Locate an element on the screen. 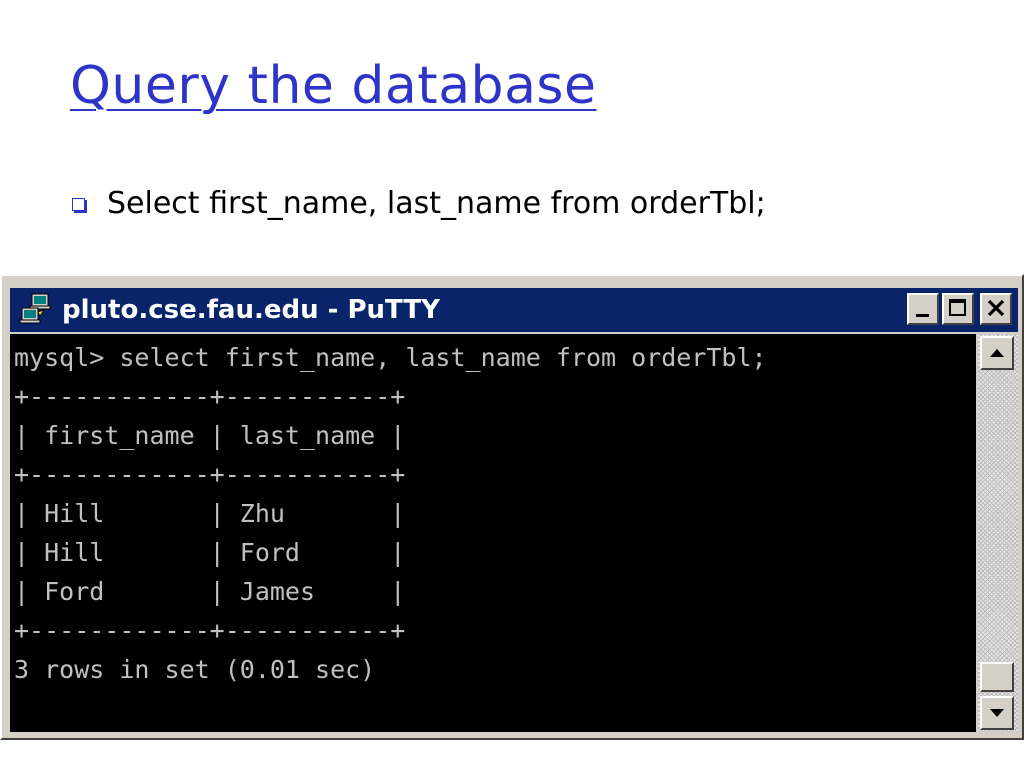  terminal-line-summary: 3 rows in set (0.01 sec) is located at coordinates (195, 669).